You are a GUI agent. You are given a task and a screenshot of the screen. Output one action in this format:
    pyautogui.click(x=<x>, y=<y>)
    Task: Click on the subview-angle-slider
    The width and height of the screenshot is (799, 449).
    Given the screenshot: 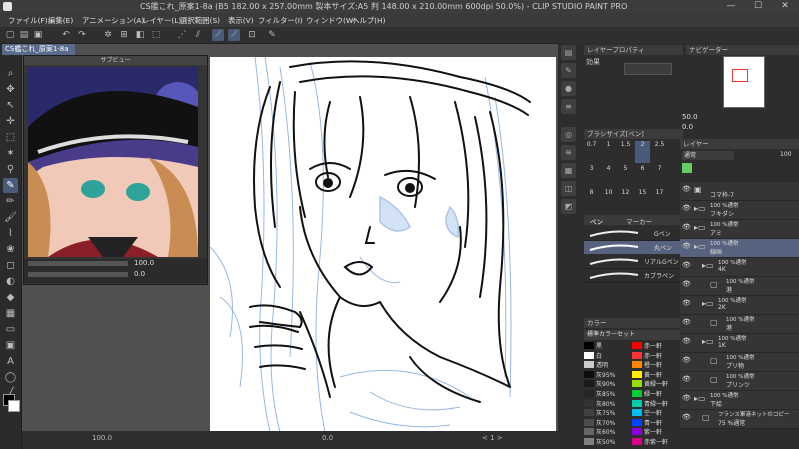 What is the action you would take?
    pyautogui.click(x=78, y=274)
    